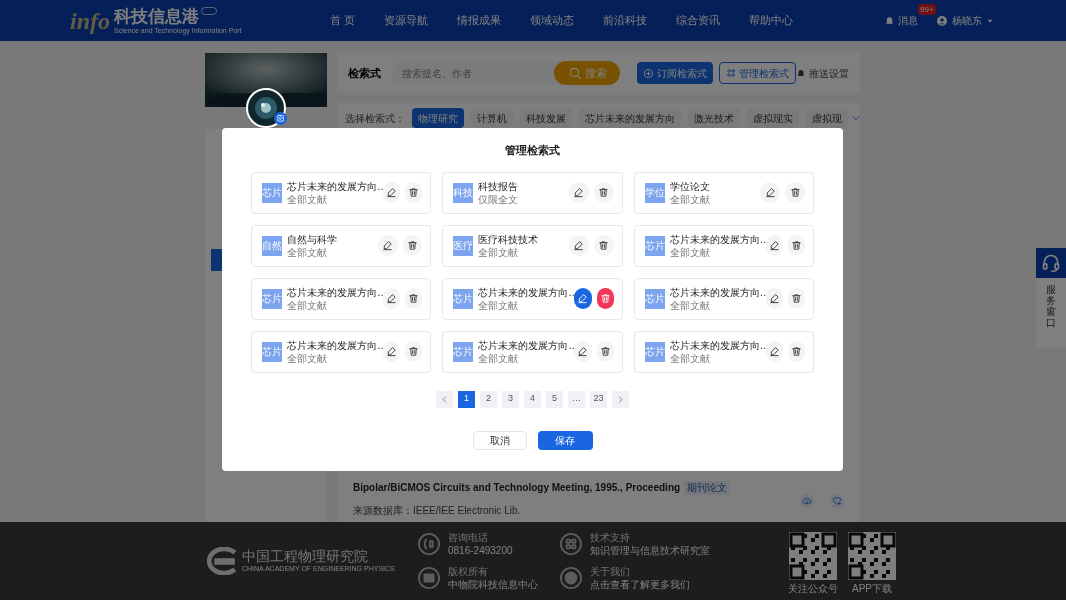 The image size is (1066, 600). What do you see at coordinates (654, 192) in the screenshot?
I see `query-badge: 学位` at bounding box center [654, 192].